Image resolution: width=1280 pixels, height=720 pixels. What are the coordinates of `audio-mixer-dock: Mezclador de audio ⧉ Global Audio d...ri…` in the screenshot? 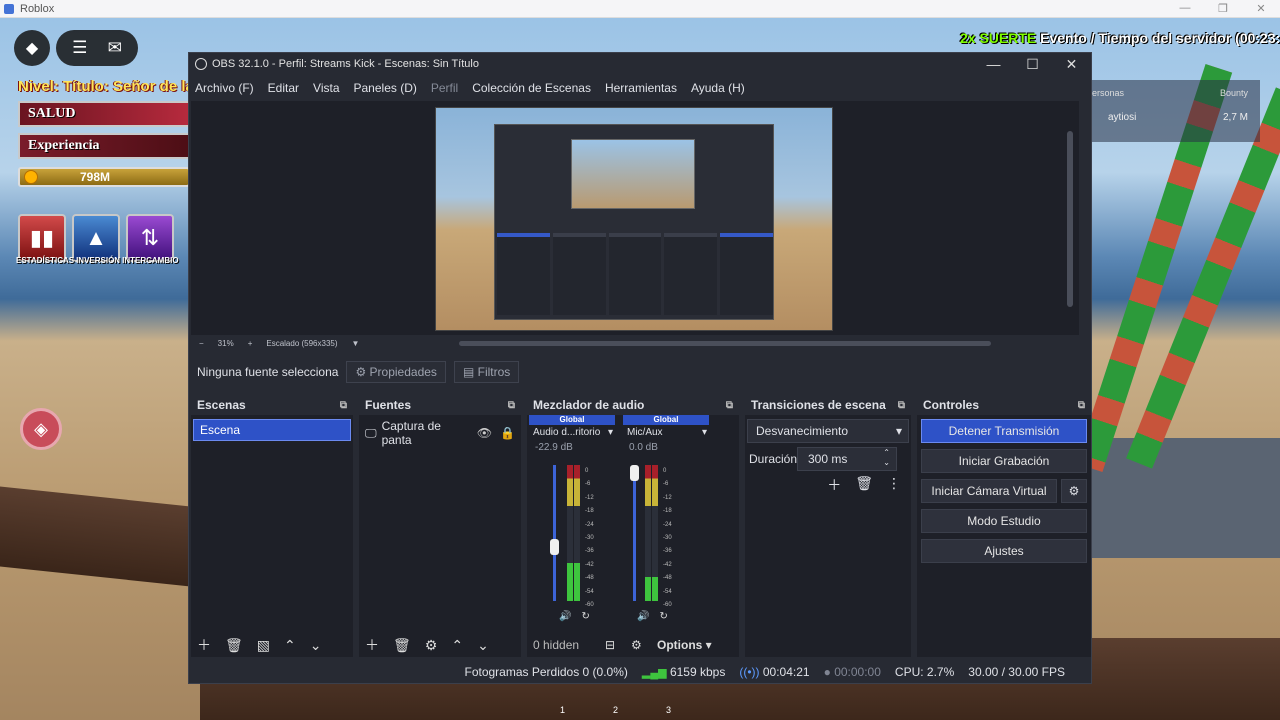 It's located at (633, 526).